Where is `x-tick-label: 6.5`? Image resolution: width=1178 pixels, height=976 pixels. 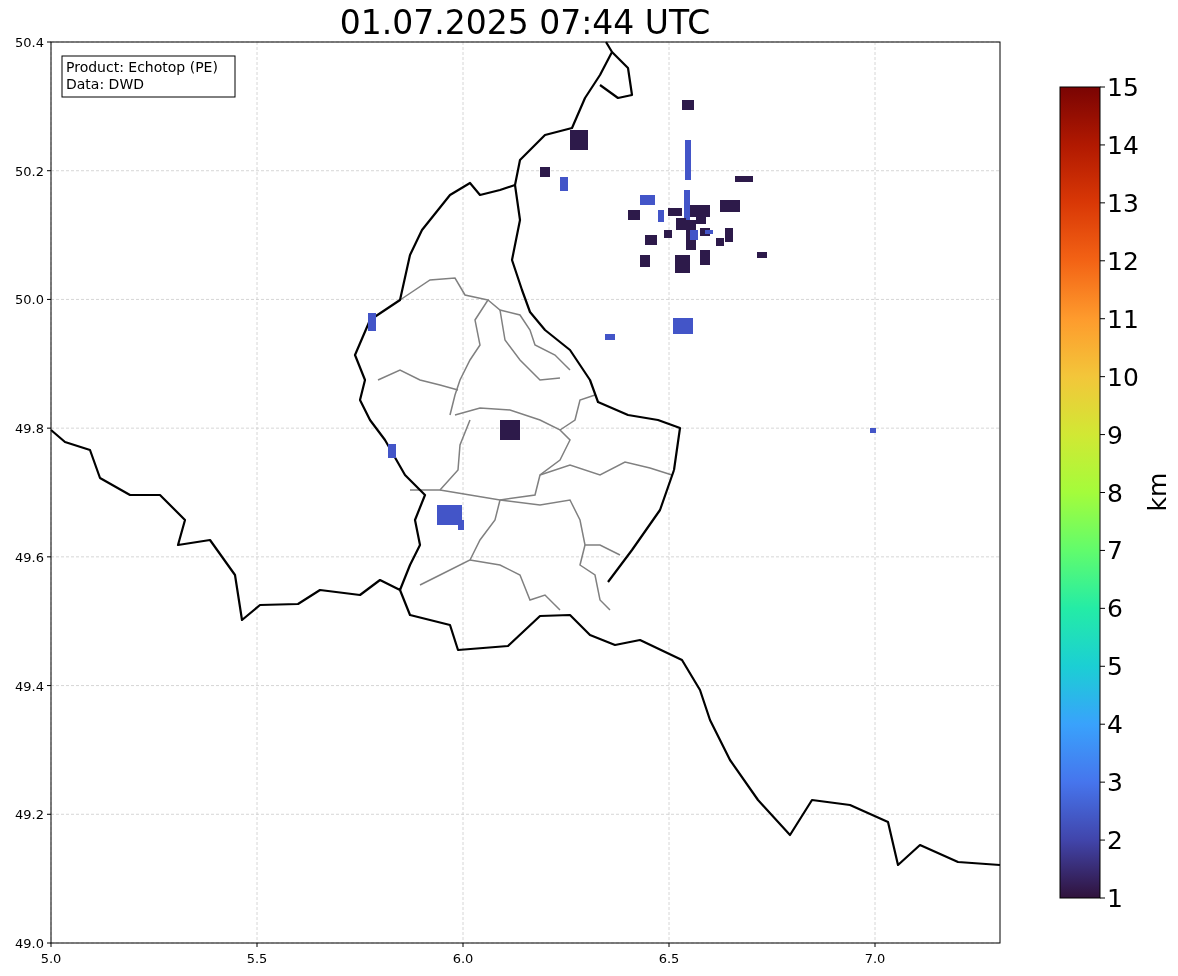 x-tick-label: 6.5 is located at coordinates (669, 958).